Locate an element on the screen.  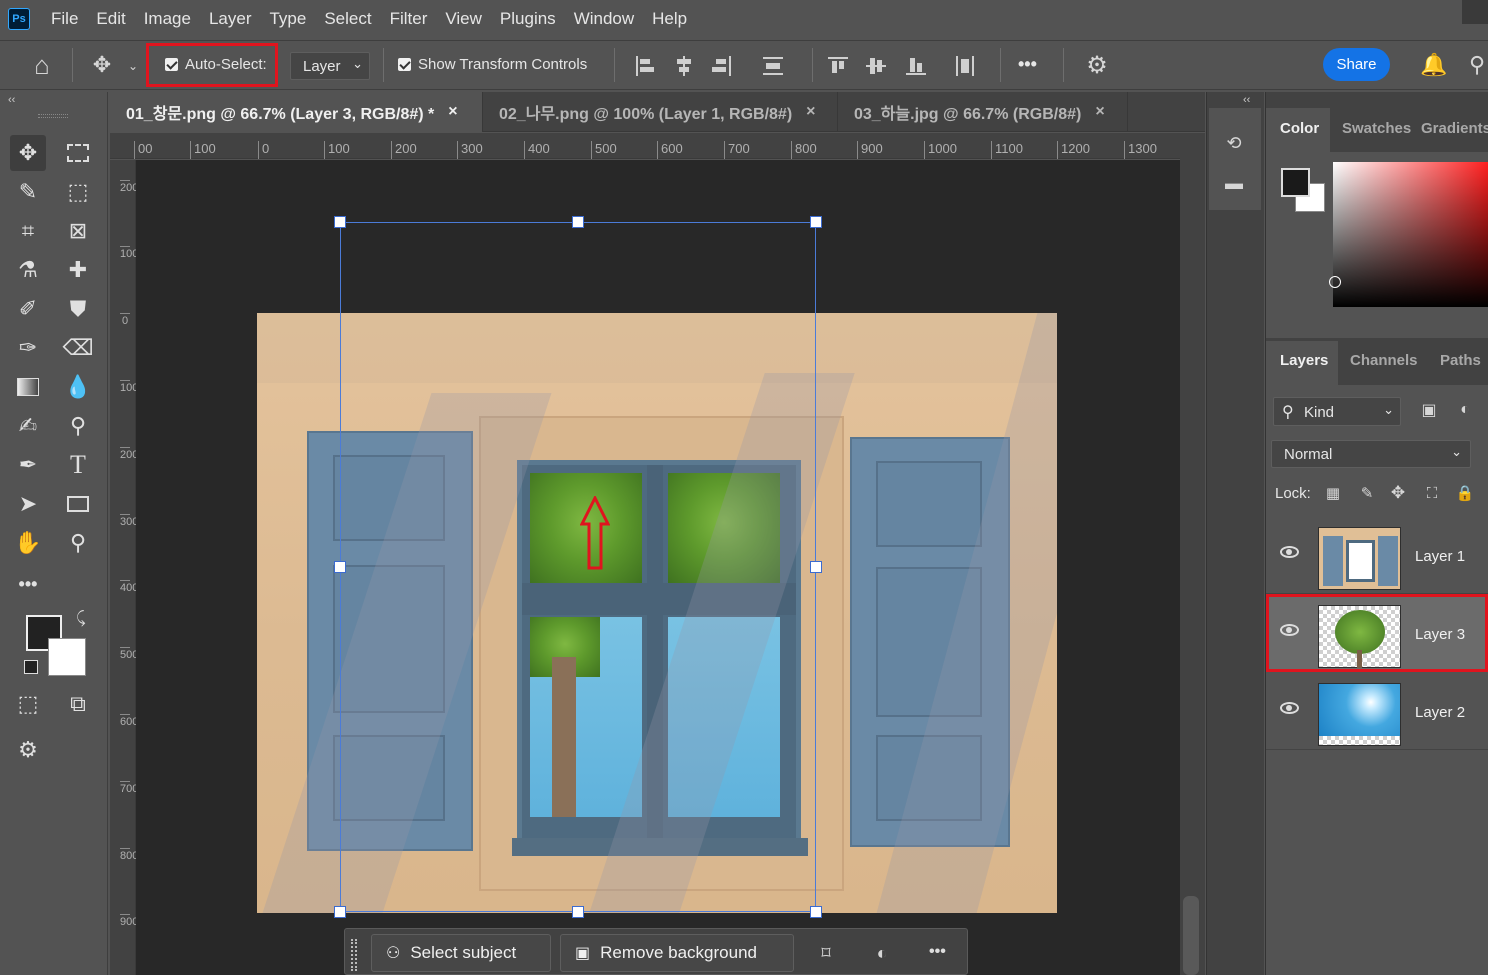
home-icon: ⌂ is located at coordinates (42, 65).